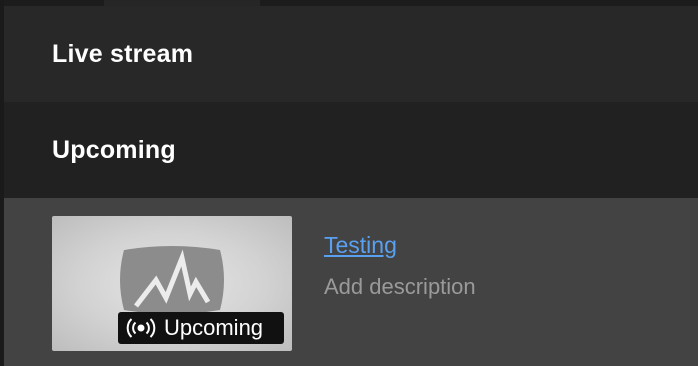 Image resolution: width=698 pixels, height=366 pixels. Describe the element at coordinates (400, 287) in the screenshot. I see `add-description-text: Add description` at that location.